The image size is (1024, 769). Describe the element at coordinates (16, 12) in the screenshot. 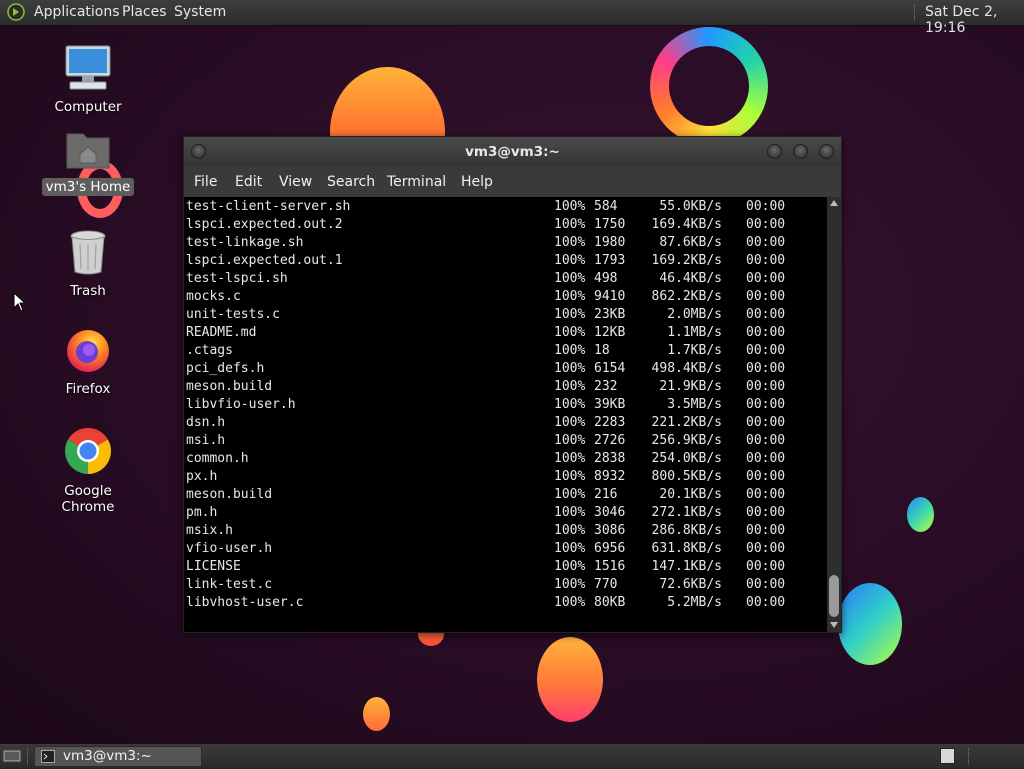

I see `applications-logo-icon` at that location.